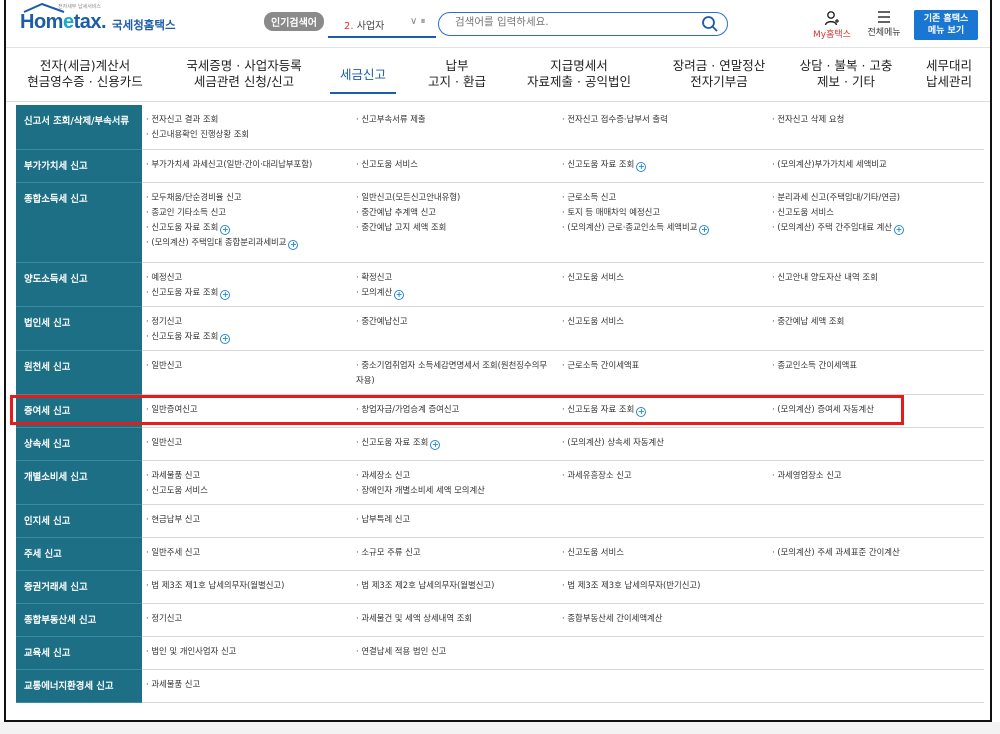 This screenshot has height=734, width=1000. What do you see at coordinates (247, 585) in the screenshot?
I see `menu-link: · 법 제3조 제1호 납세의무자(월별신고)` at bounding box center [247, 585].